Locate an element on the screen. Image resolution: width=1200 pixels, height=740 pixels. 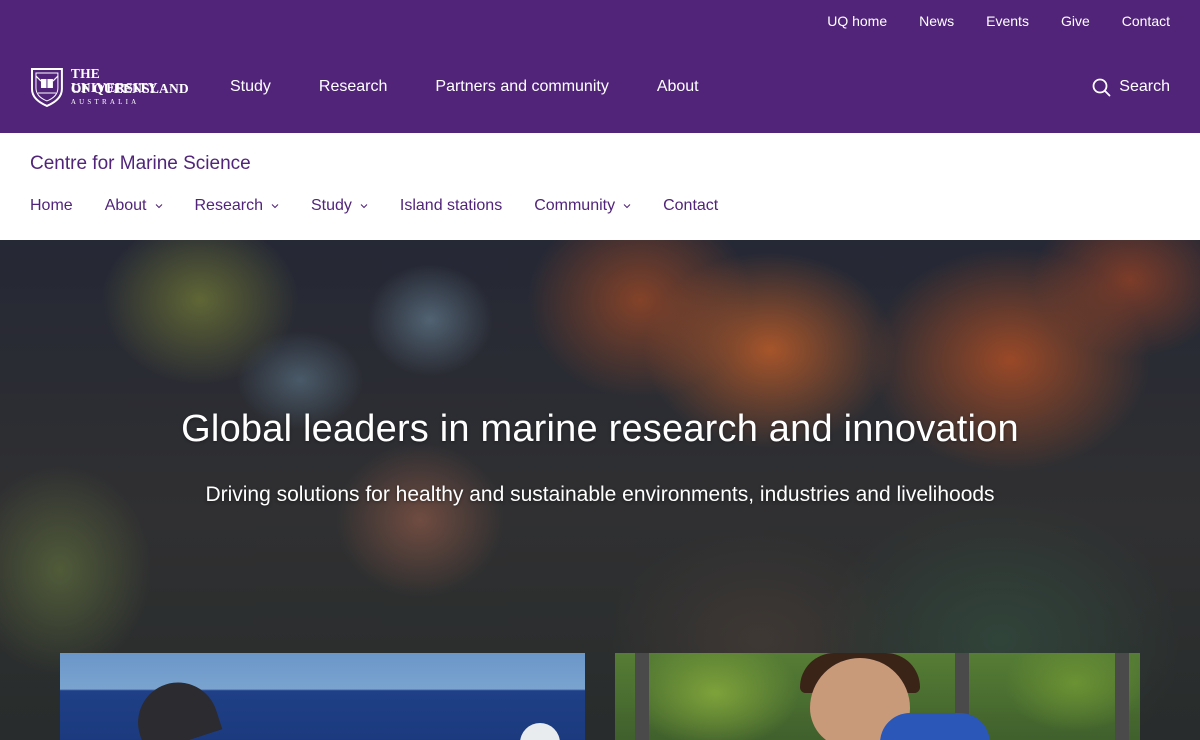
site-nav-study: Study is located at coordinates (339, 206).